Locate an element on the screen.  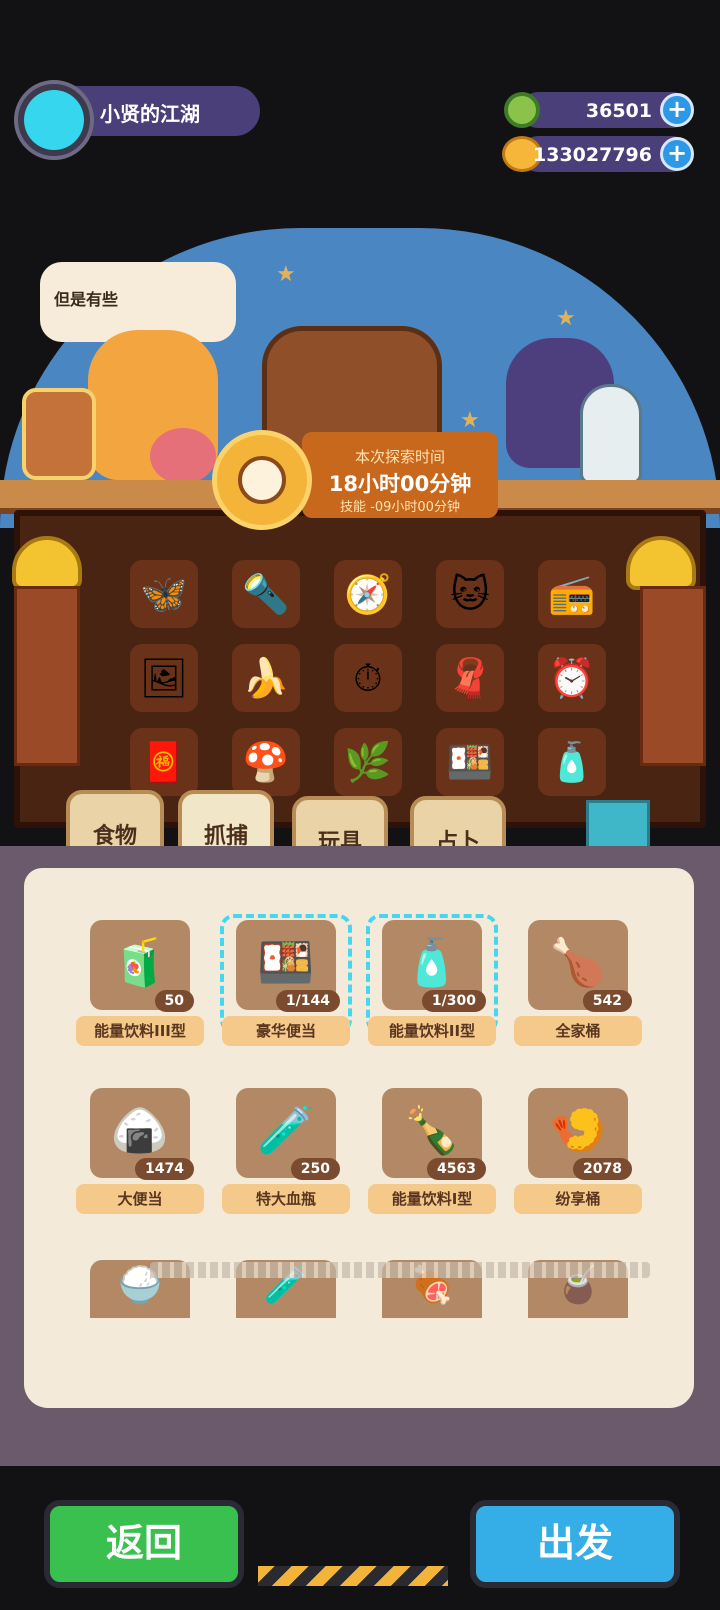
item-count: 50 is located at coordinates (174, 1001).